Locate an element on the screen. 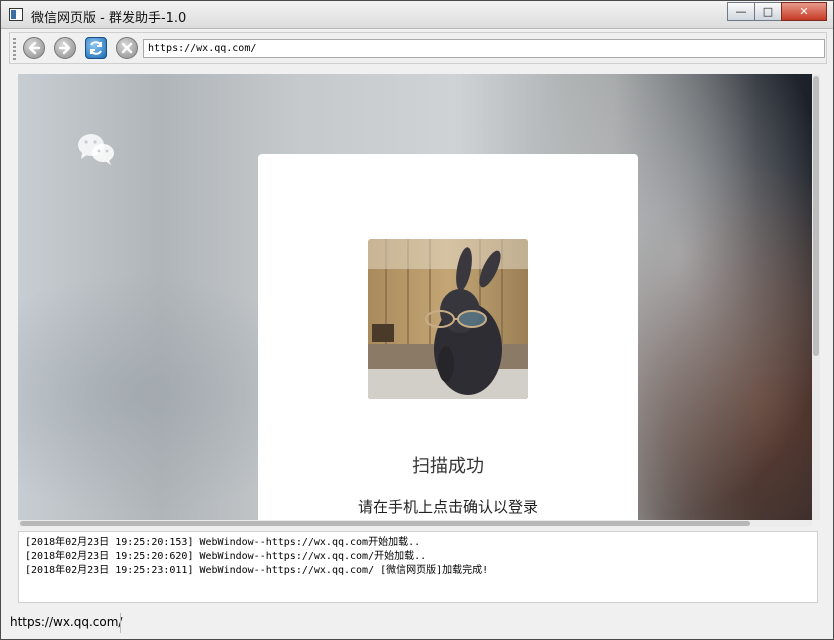 Image resolution: width=834 pixels, height=640 pixels. vertical-scrollbar is located at coordinates (816, 297).